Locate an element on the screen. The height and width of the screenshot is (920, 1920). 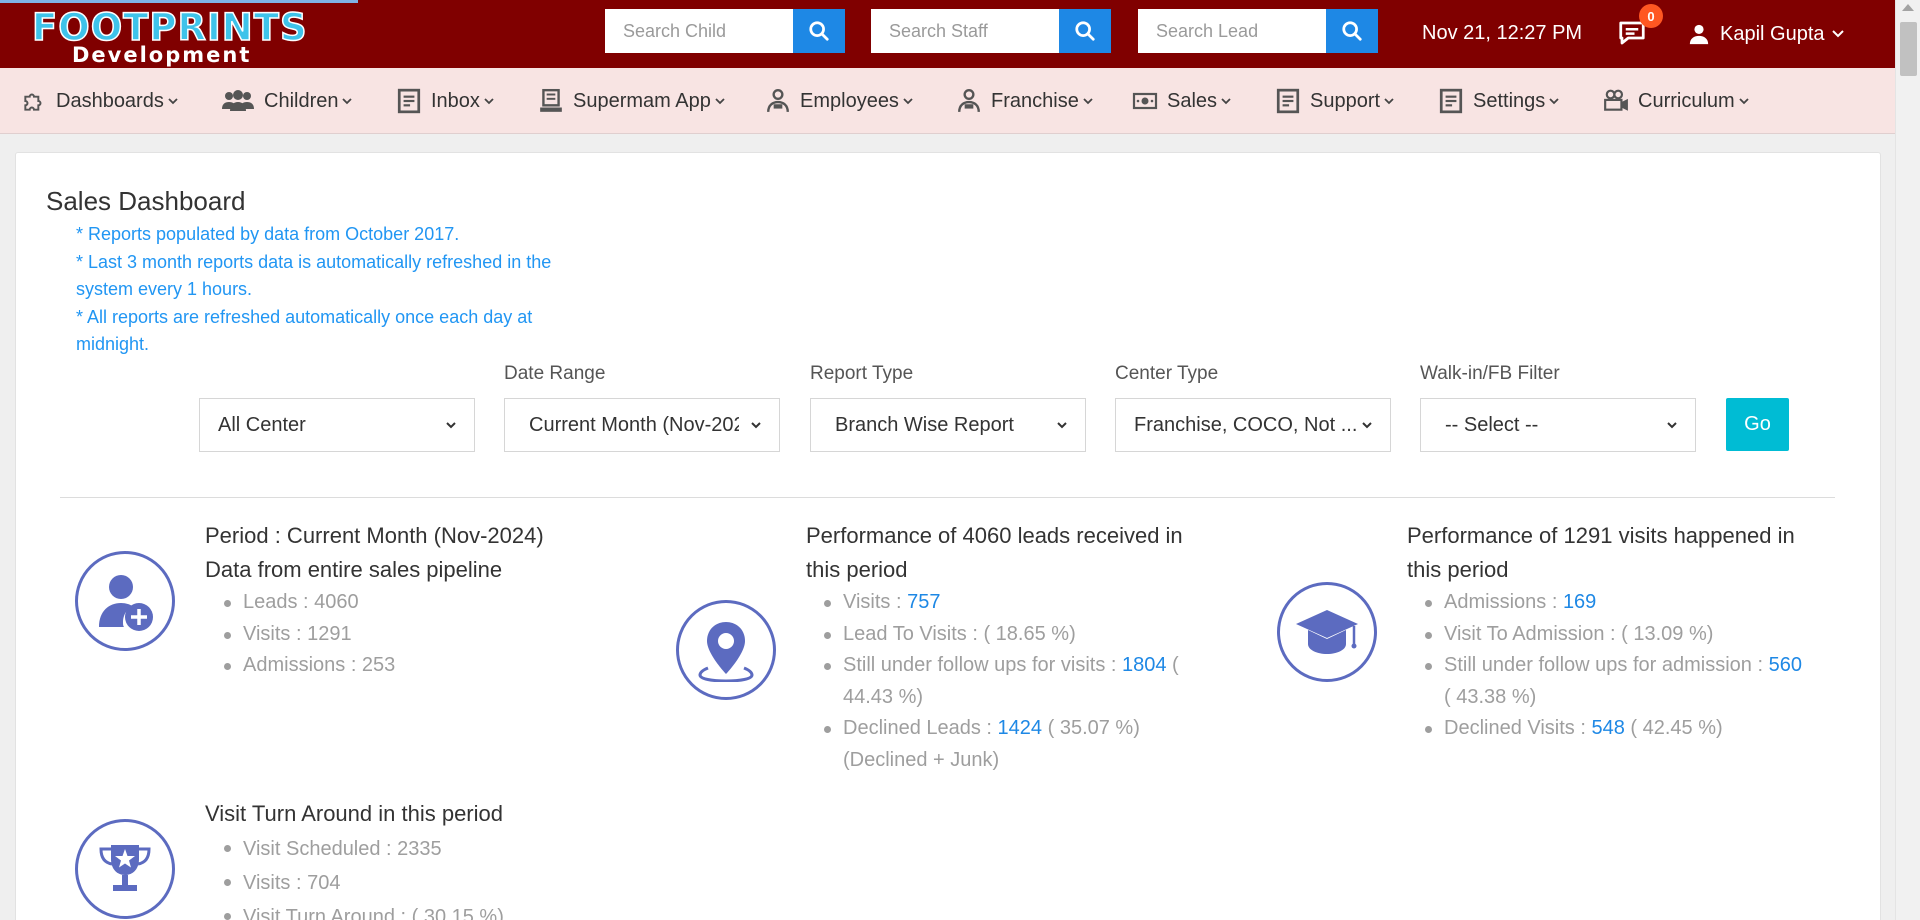
center-select: All Center is located at coordinates (337, 425).